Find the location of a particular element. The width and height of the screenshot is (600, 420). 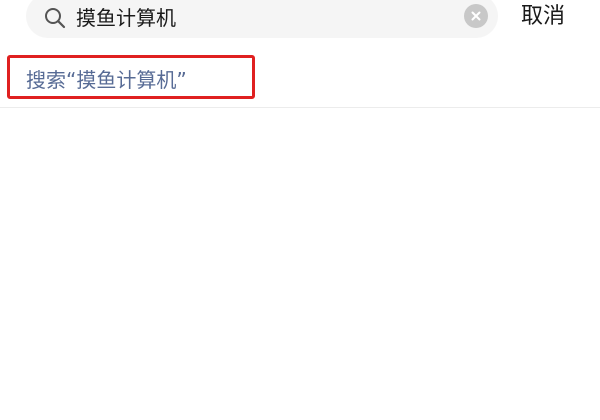

search-input is located at coordinates (266, 16).